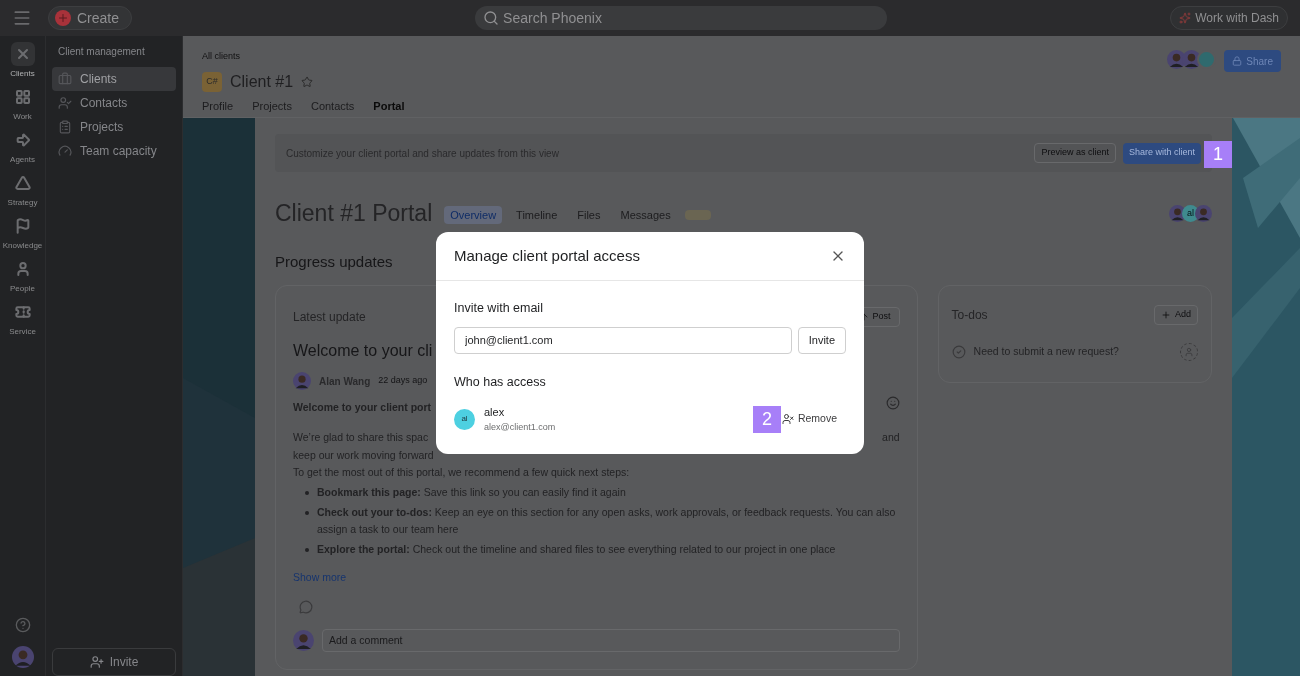 This screenshot has width=1300, height=676. I want to click on preview-button: Preview as client, so click(1075, 153).